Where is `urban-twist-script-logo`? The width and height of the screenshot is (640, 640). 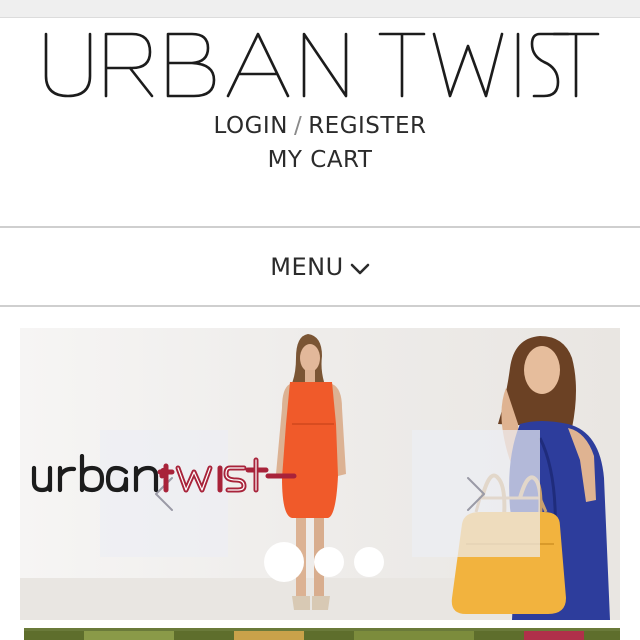 urban-twist-script-logo is located at coordinates (164, 473).